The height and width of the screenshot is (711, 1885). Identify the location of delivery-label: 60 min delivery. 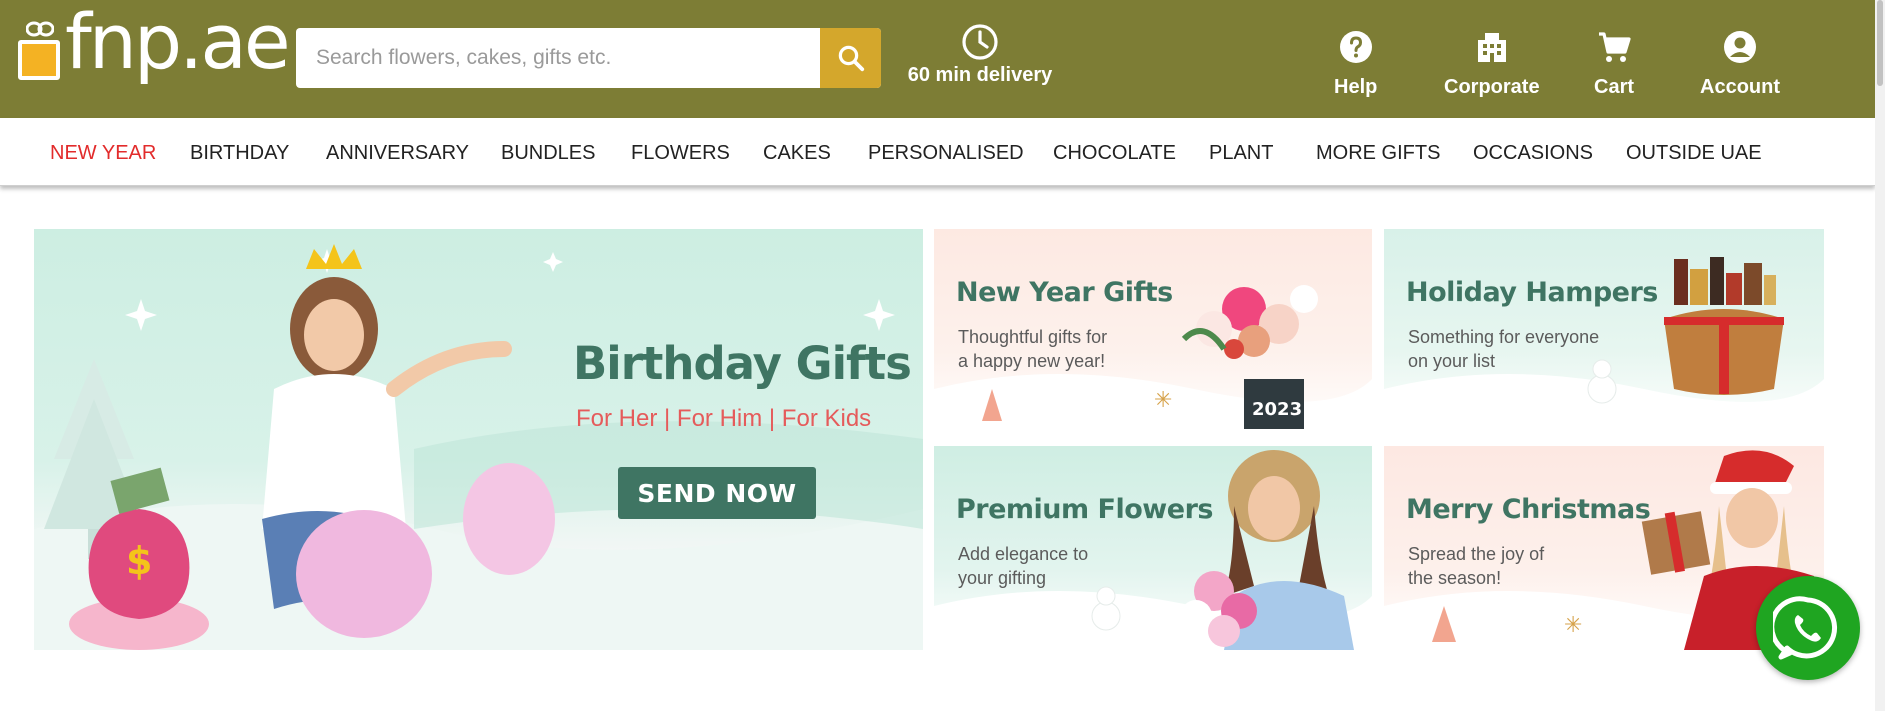
(980, 75).